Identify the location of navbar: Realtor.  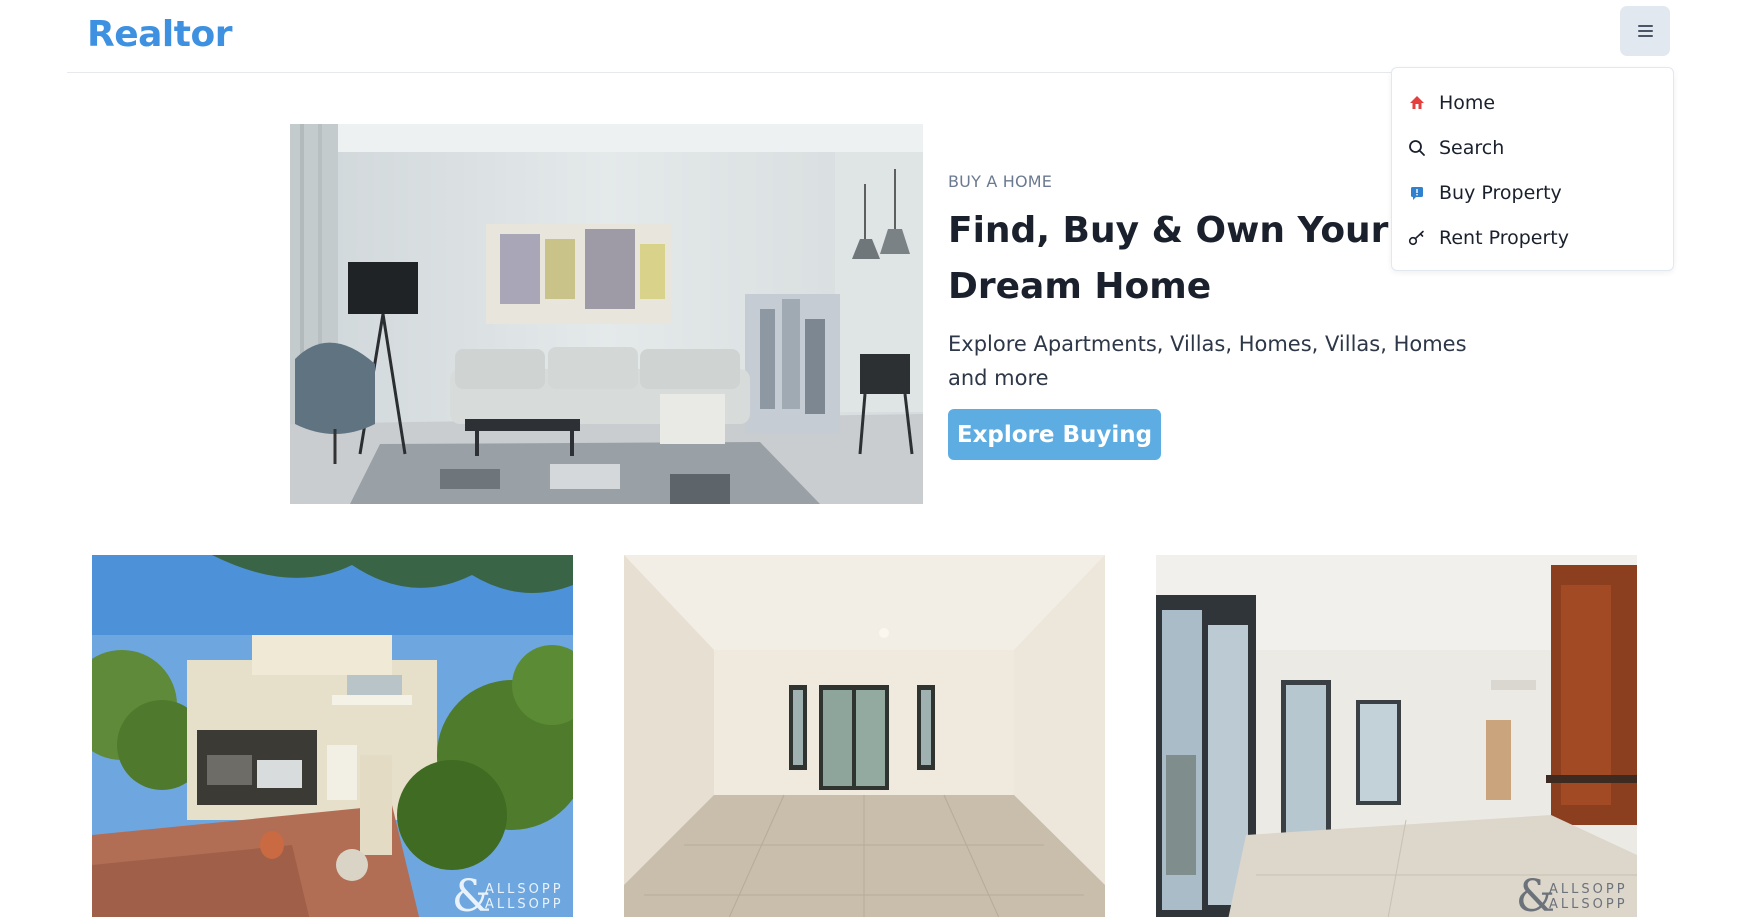
(868, 36).